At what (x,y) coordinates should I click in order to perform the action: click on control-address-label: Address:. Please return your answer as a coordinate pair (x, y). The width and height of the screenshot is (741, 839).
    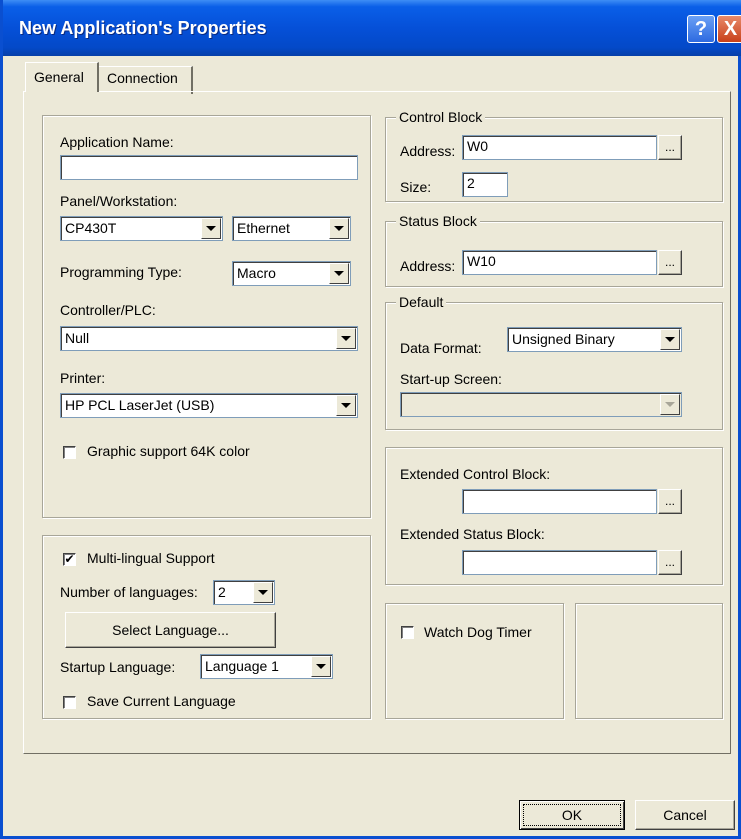
    Looking at the image, I should click on (428, 151).